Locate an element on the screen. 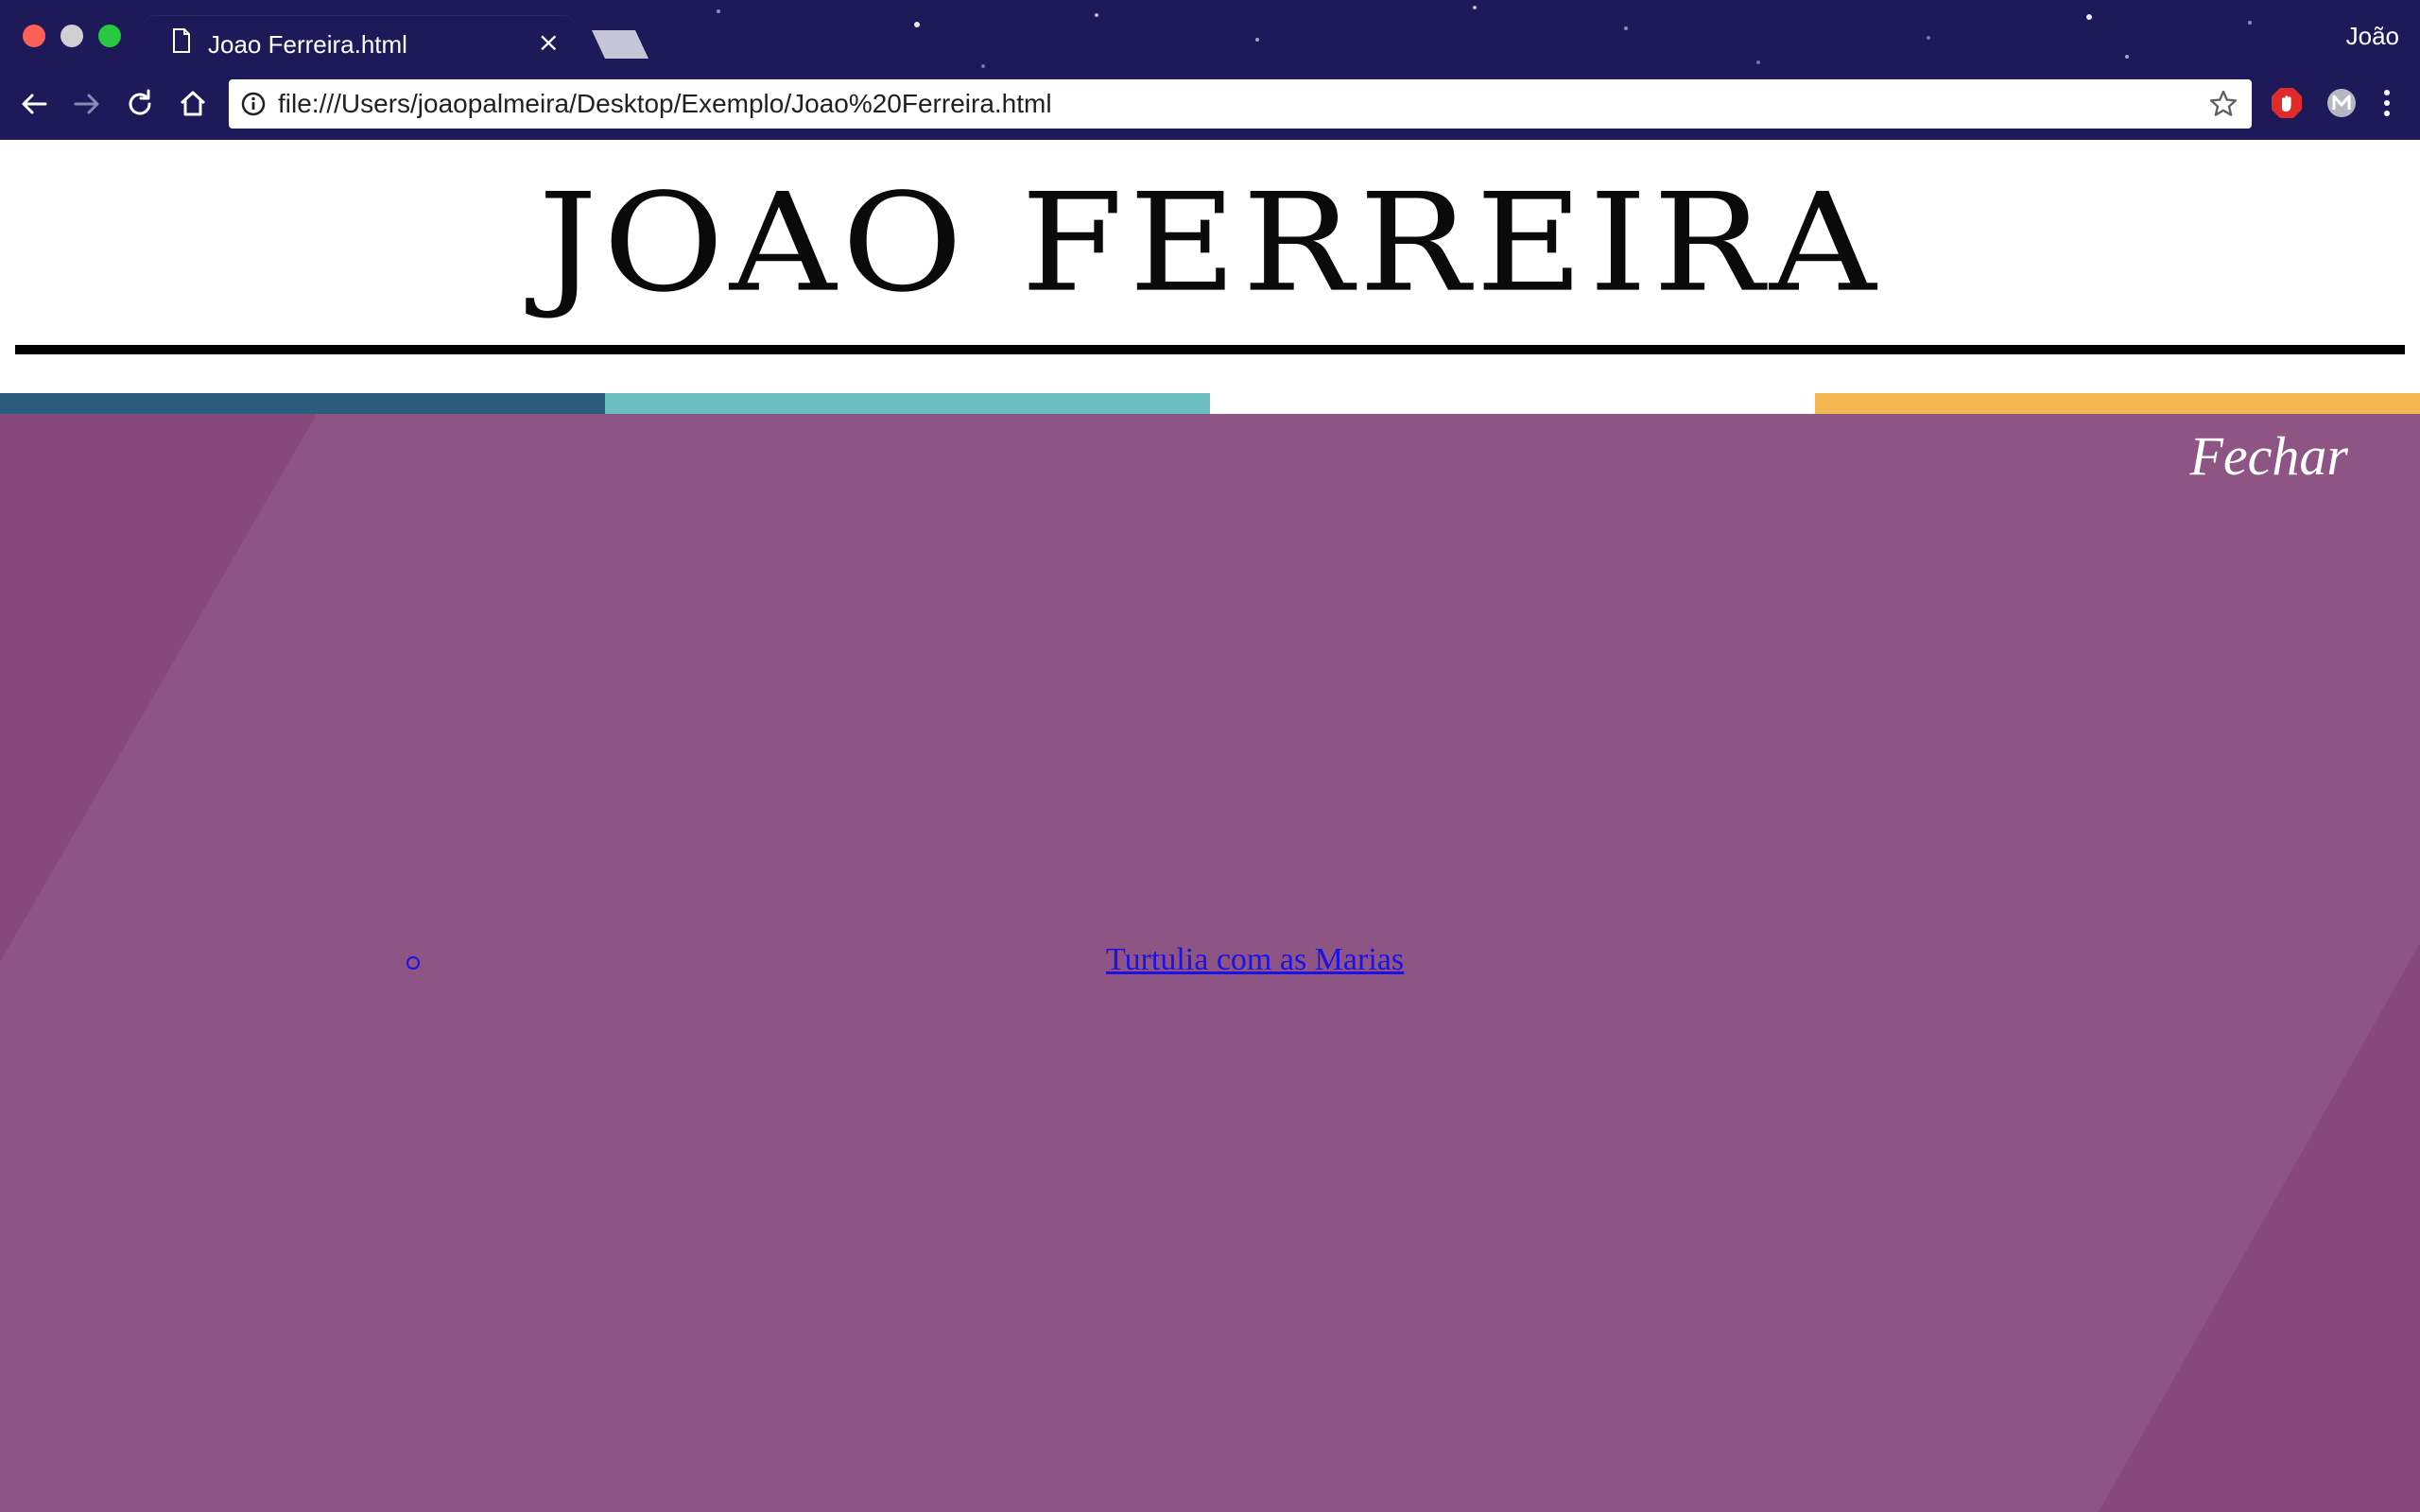 The image size is (2420, 1512). tab-close-button: × is located at coordinates (549, 42).